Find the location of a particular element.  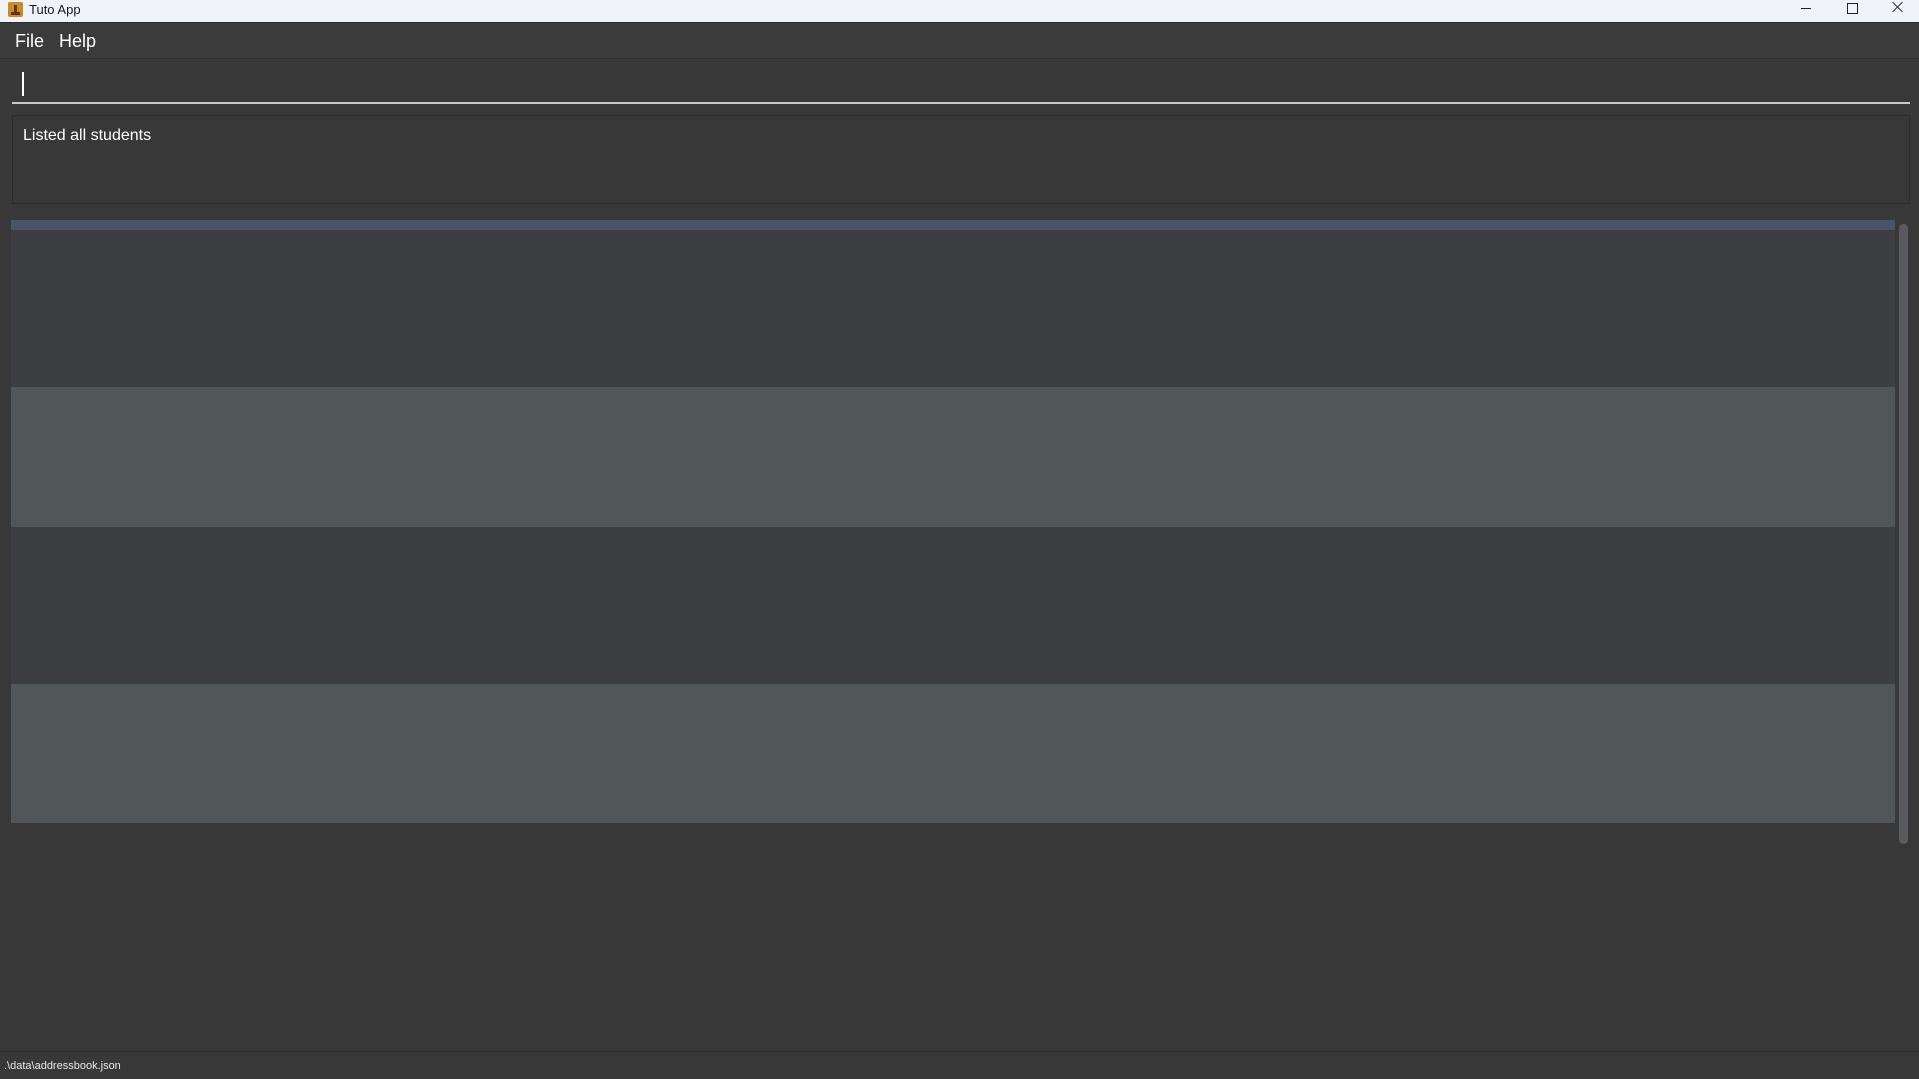

save-location-text: .\data\addressbook.json is located at coordinates (62, 1066).